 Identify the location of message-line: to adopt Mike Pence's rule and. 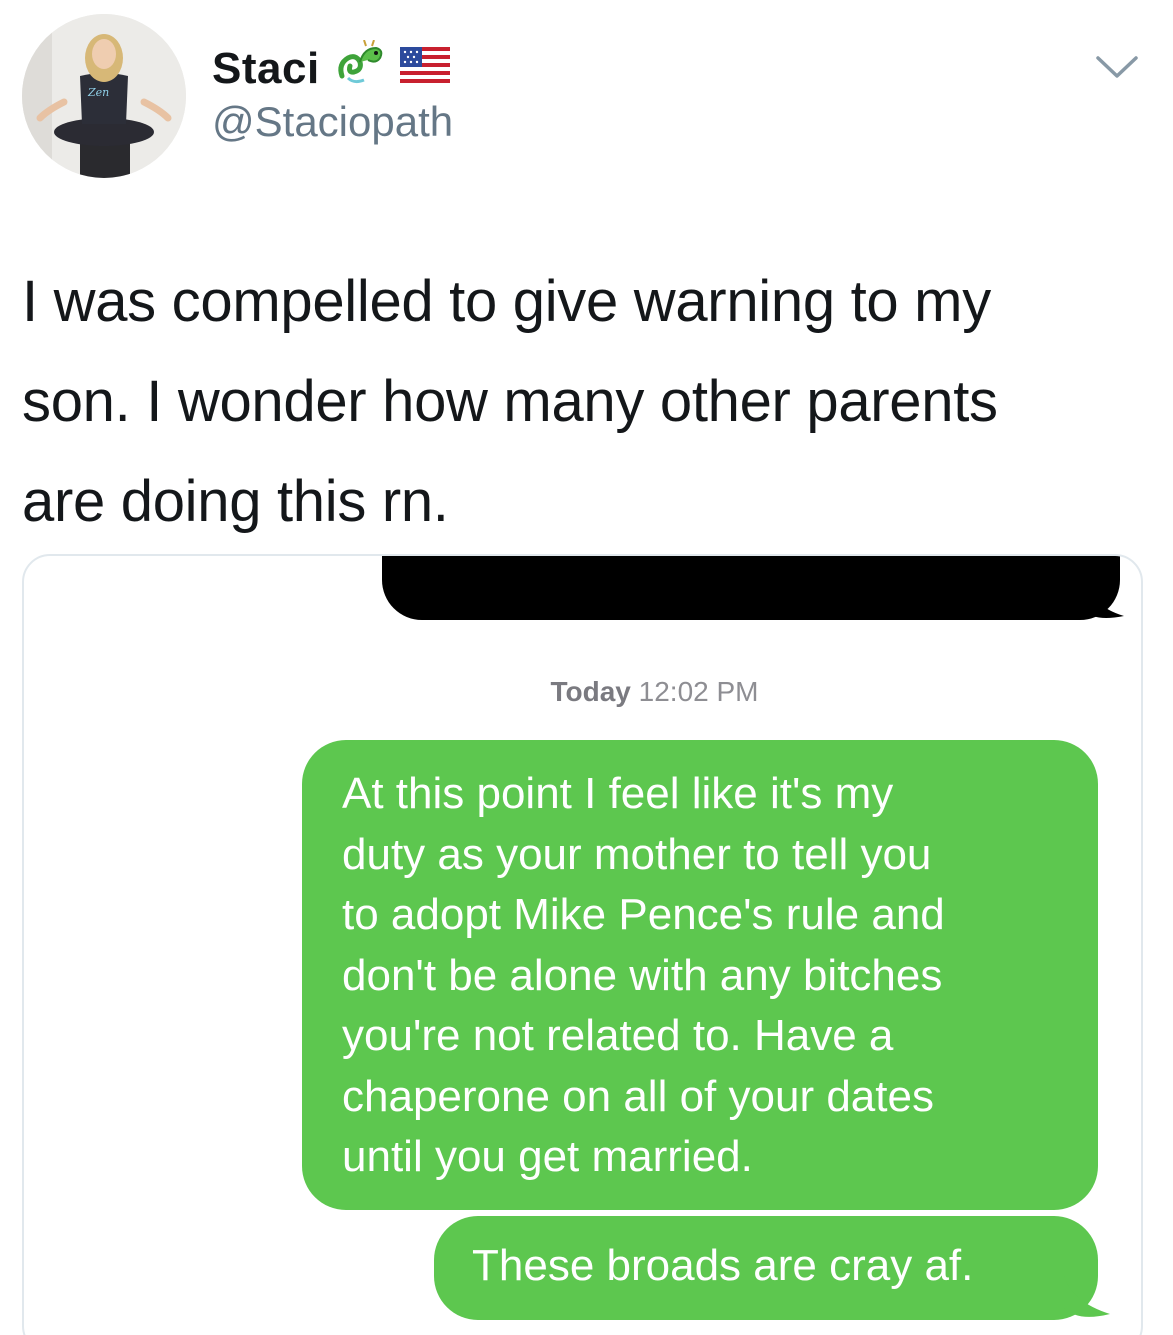
(643, 914).